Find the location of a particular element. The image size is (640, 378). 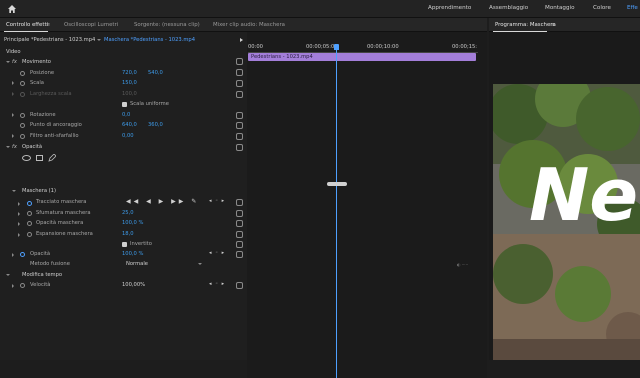

tab-source: Sorgente: (nessuna clip) is located at coordinates (167, 25).